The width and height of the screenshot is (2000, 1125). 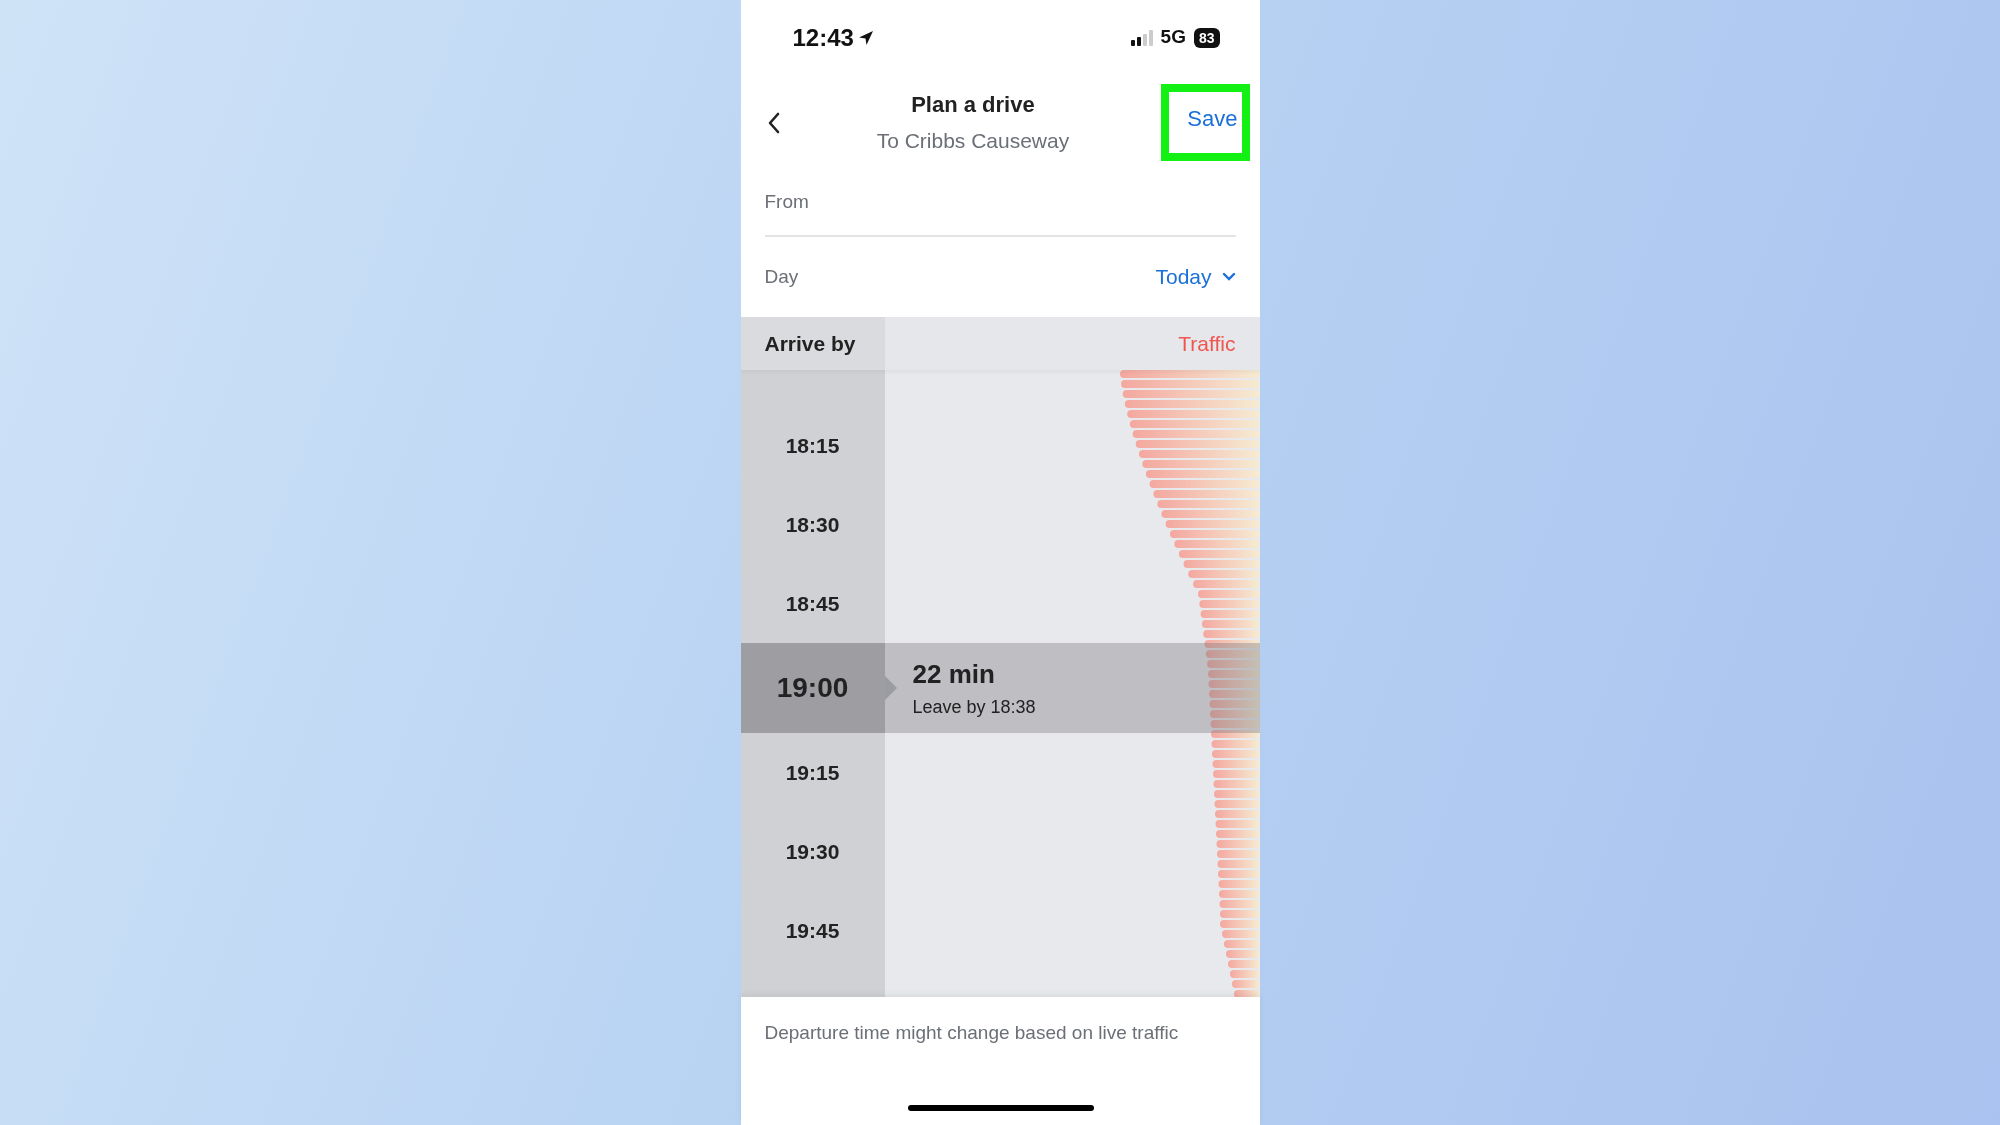 What do you see at coordinates (972, 1033) in the screenshot?
I see `footer-note: Departure time might change based on live traffic` at bounding box center [972, 1033].